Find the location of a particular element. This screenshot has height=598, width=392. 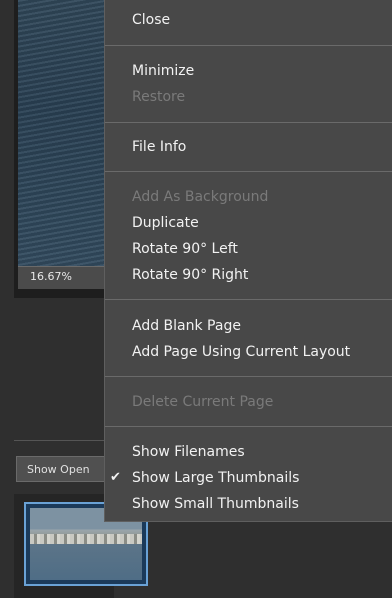

menu-item-show-large-thumbnails: ✔ Show Large Thumbnails is located at coordinates (205, 478).